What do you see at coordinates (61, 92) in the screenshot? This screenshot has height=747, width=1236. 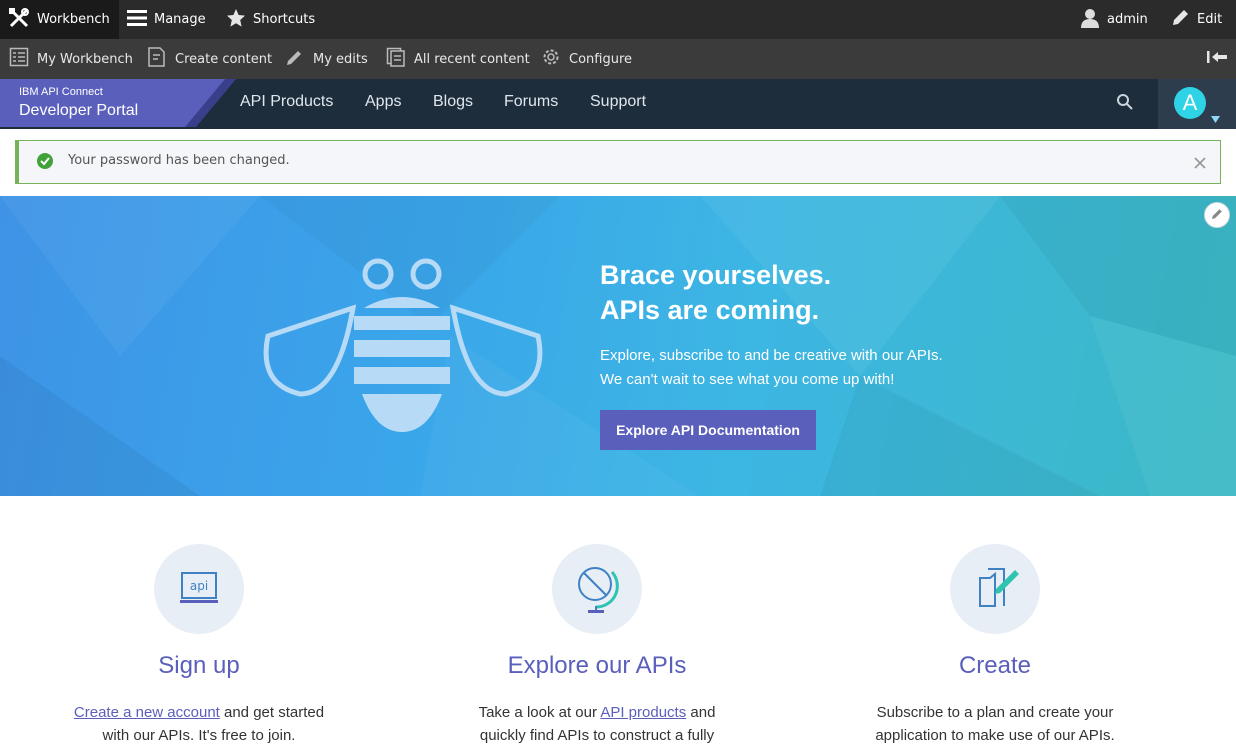 I see `brand-subtitle: IBM API Connect` at bounding box center [61, 92].